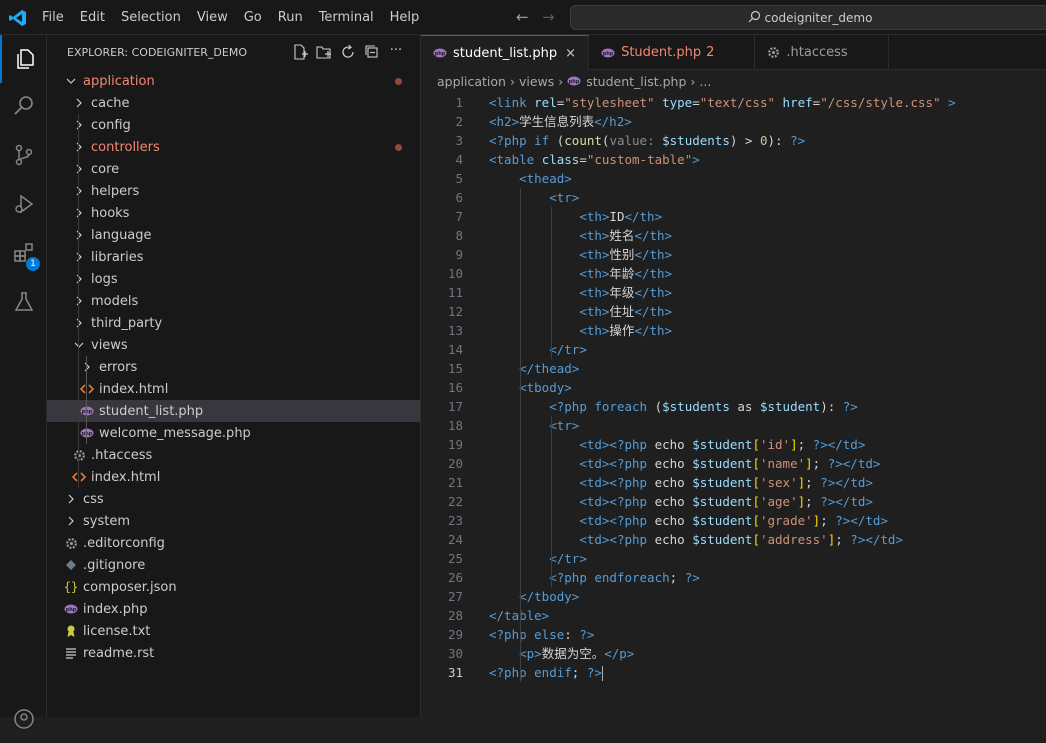 The height and width of the screenshot is (743, 1046). I want to click on tree-item: css, so click(233, 499).